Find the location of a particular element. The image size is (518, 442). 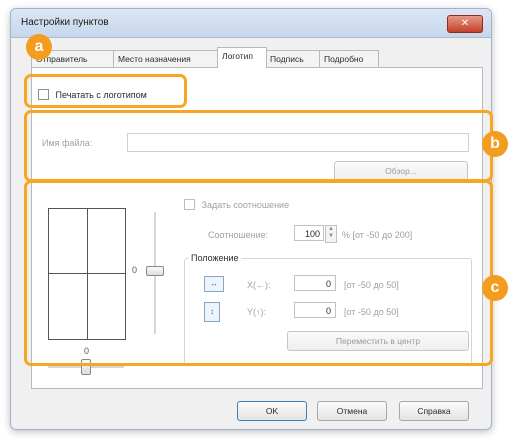

callout-b-frame is located at coordinates (258, 146).